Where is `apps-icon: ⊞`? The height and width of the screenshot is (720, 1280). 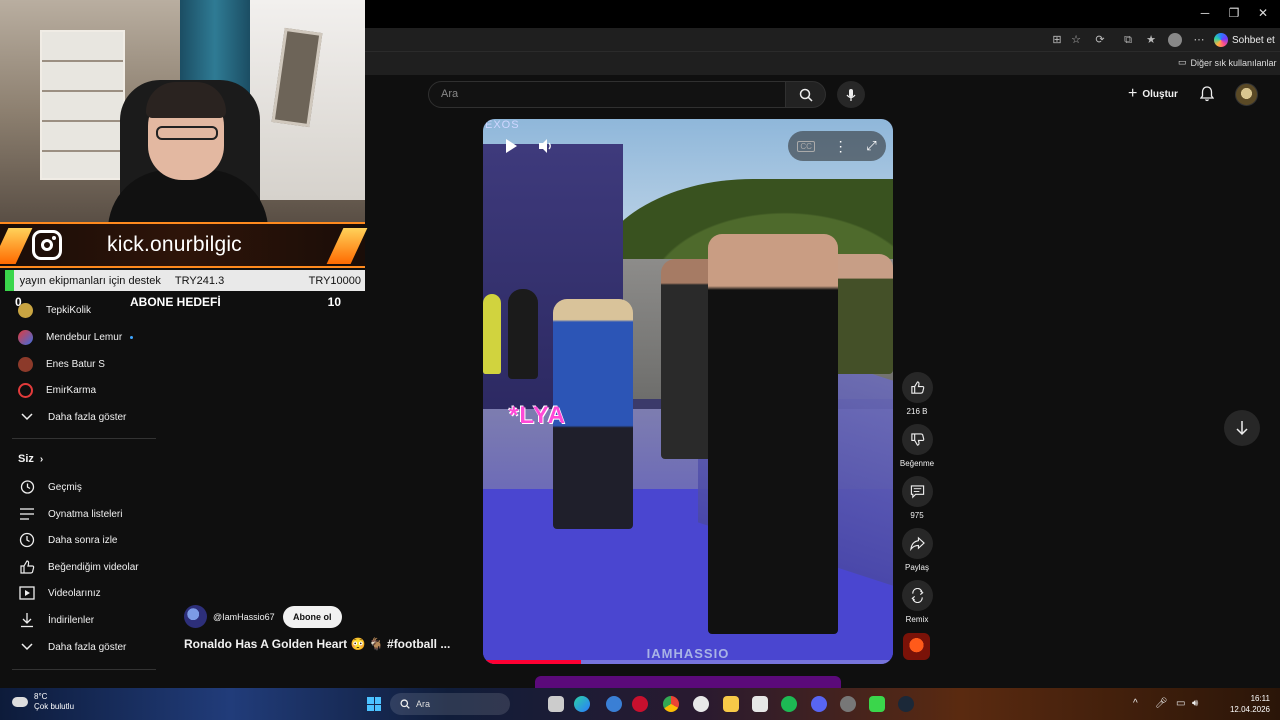 apps-icon: ⊞ is located at coordinates (1057, 40).